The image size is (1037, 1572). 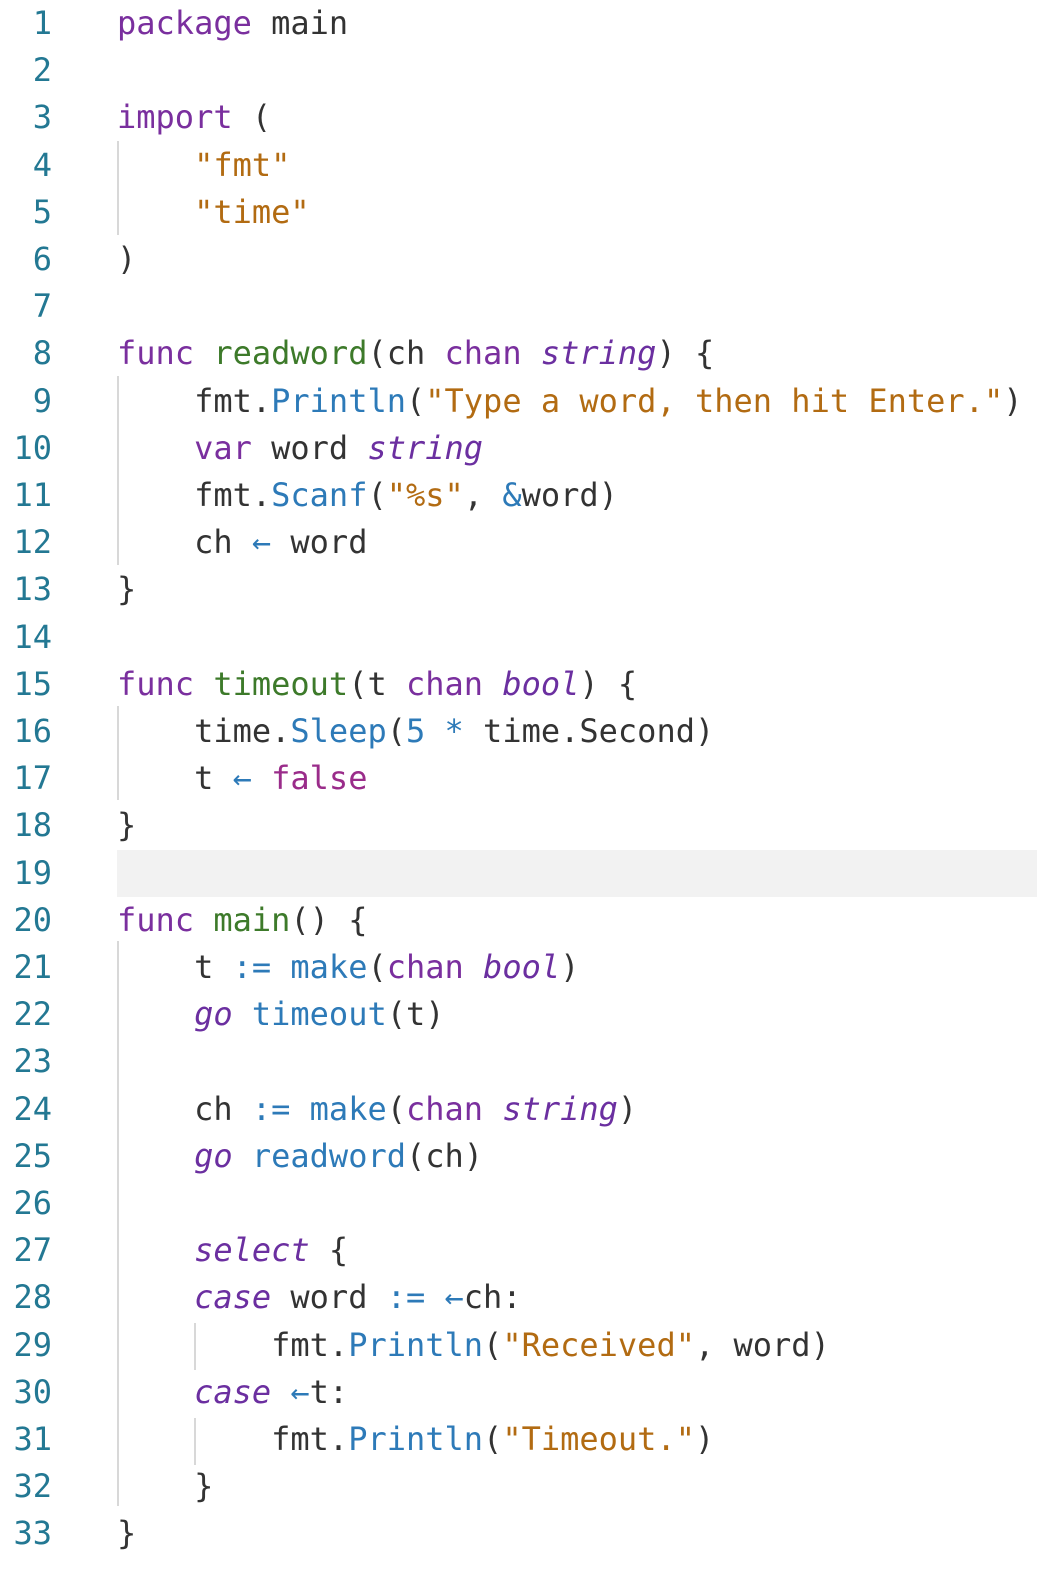 I want to click on code-line: 12 ch ← word, so click(x=518, y=542).